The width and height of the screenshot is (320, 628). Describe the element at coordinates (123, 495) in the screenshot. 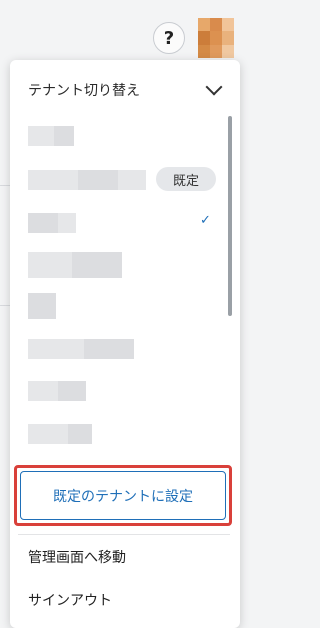

I see `set-default-tenant-button: 既定のテナントに設定` at that location.